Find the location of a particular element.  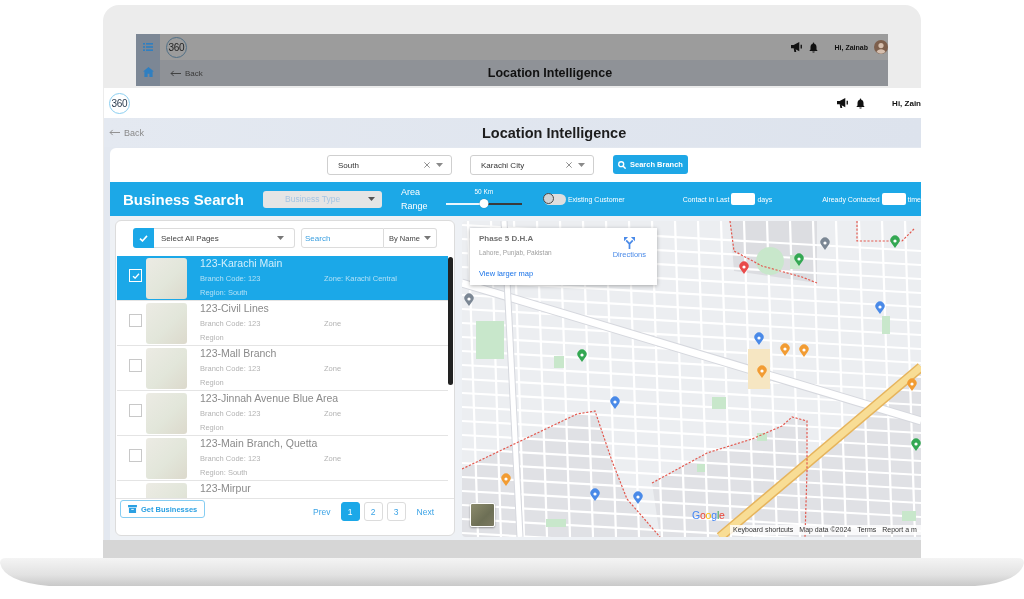

branch-name: 123-Civil Lines is located at coordinates (235, 308).